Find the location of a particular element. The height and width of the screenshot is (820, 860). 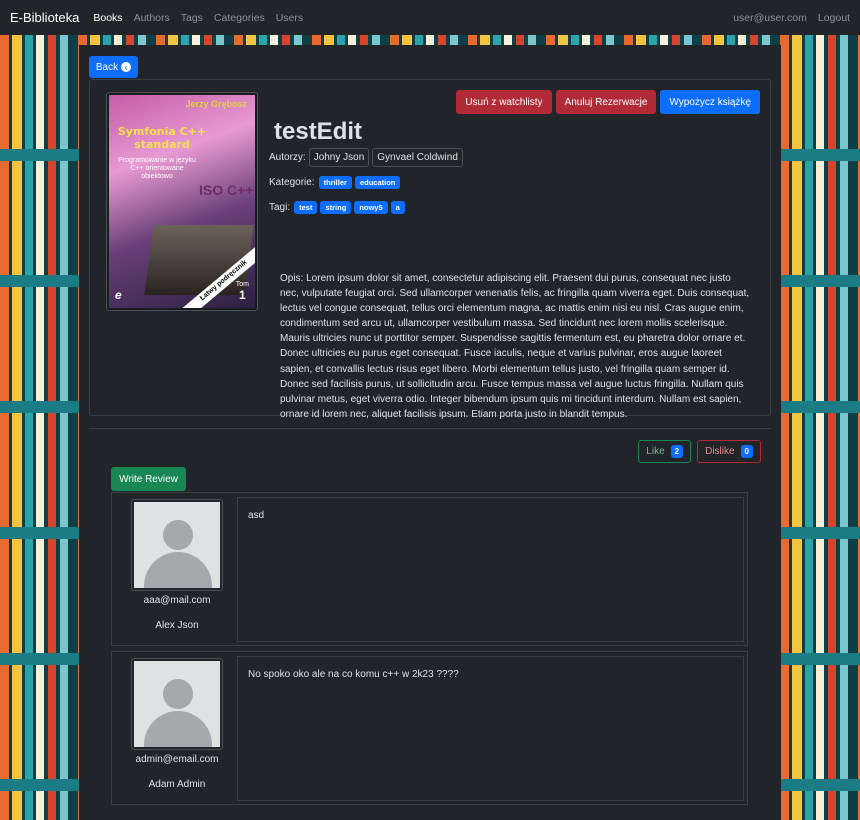

tag-badge: string is located at coordinates (336, 207).